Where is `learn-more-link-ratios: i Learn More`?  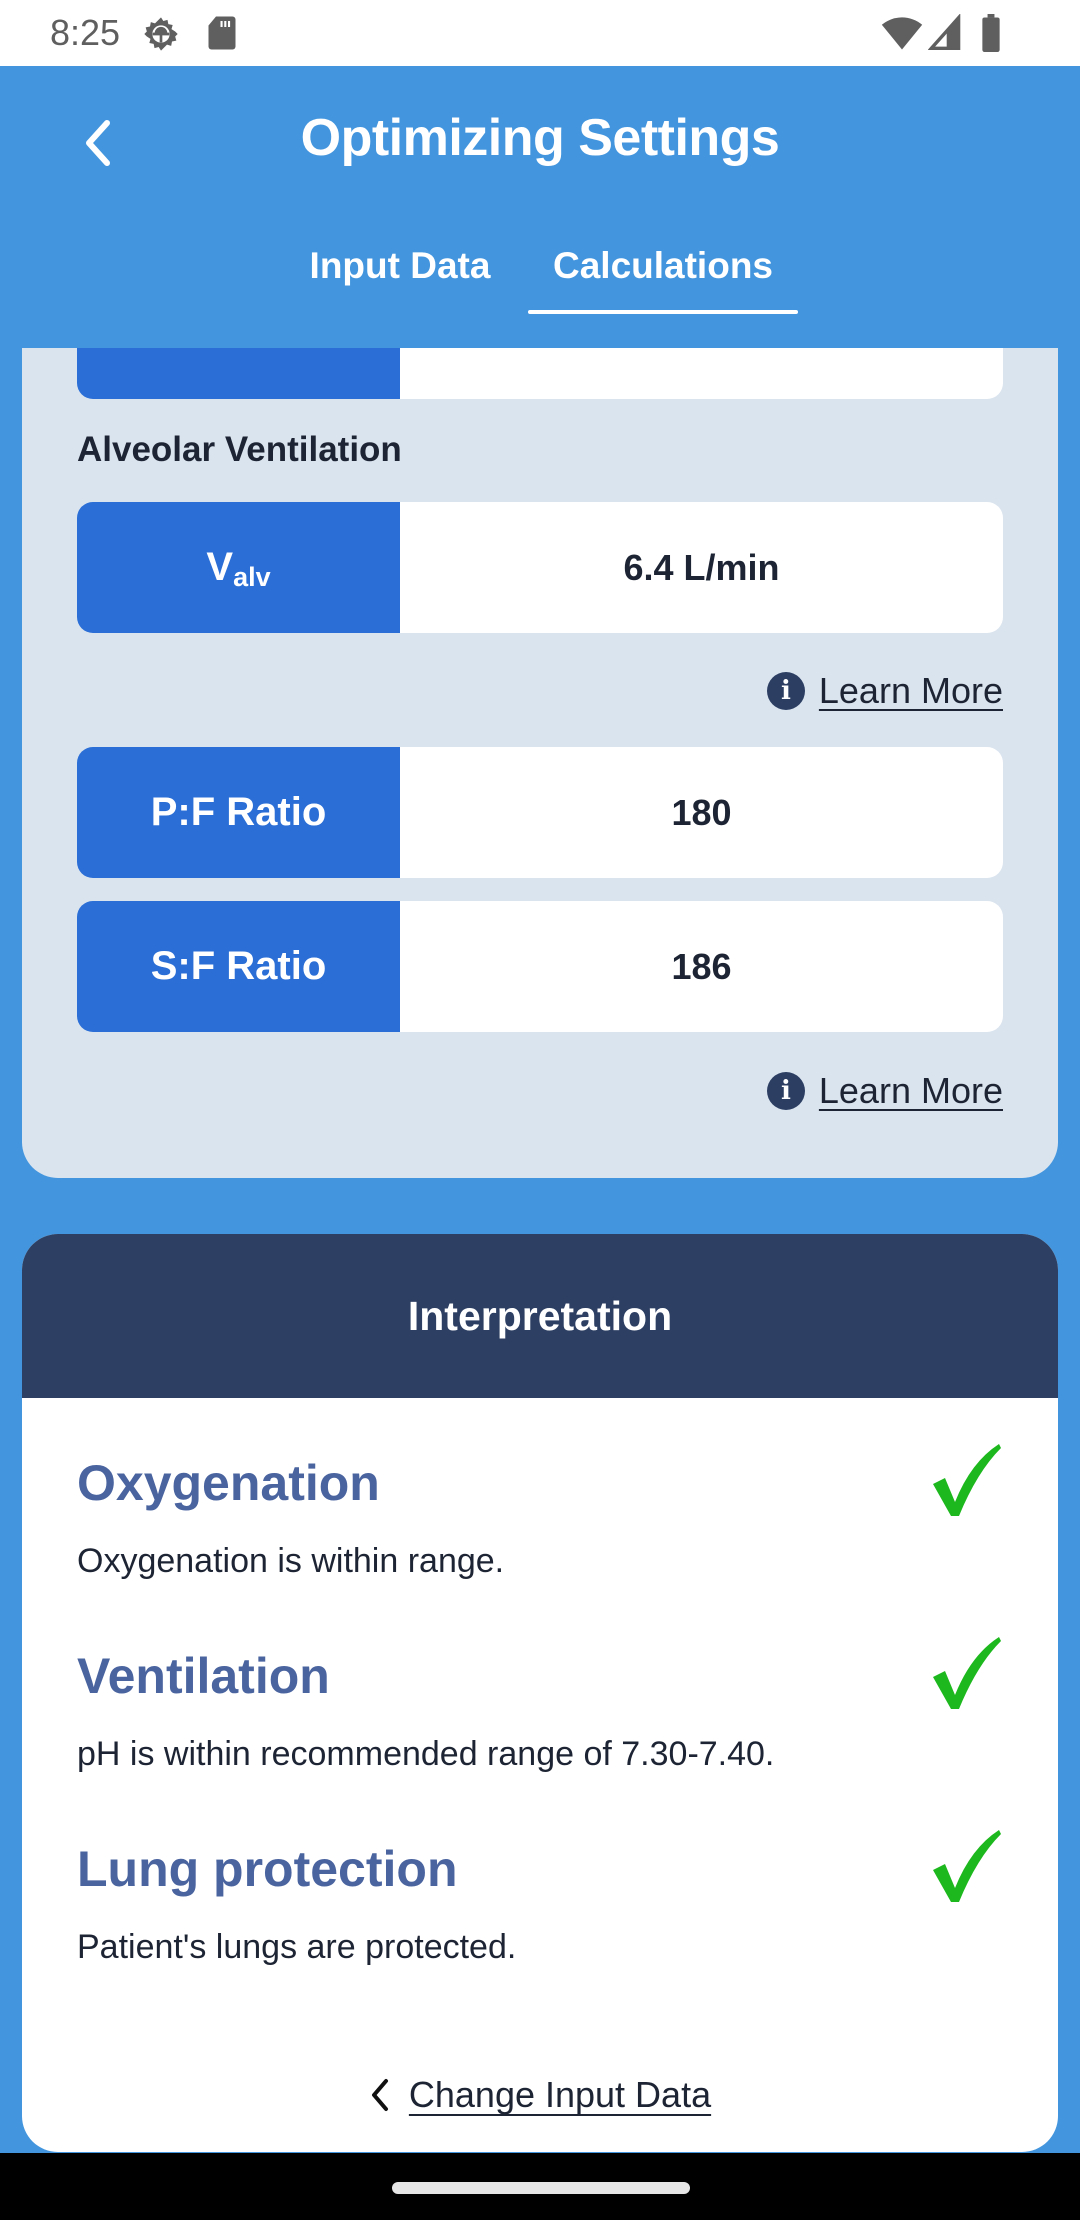 learn-more-link-ratios: i Learn More is located at coordinates (884, 1091).